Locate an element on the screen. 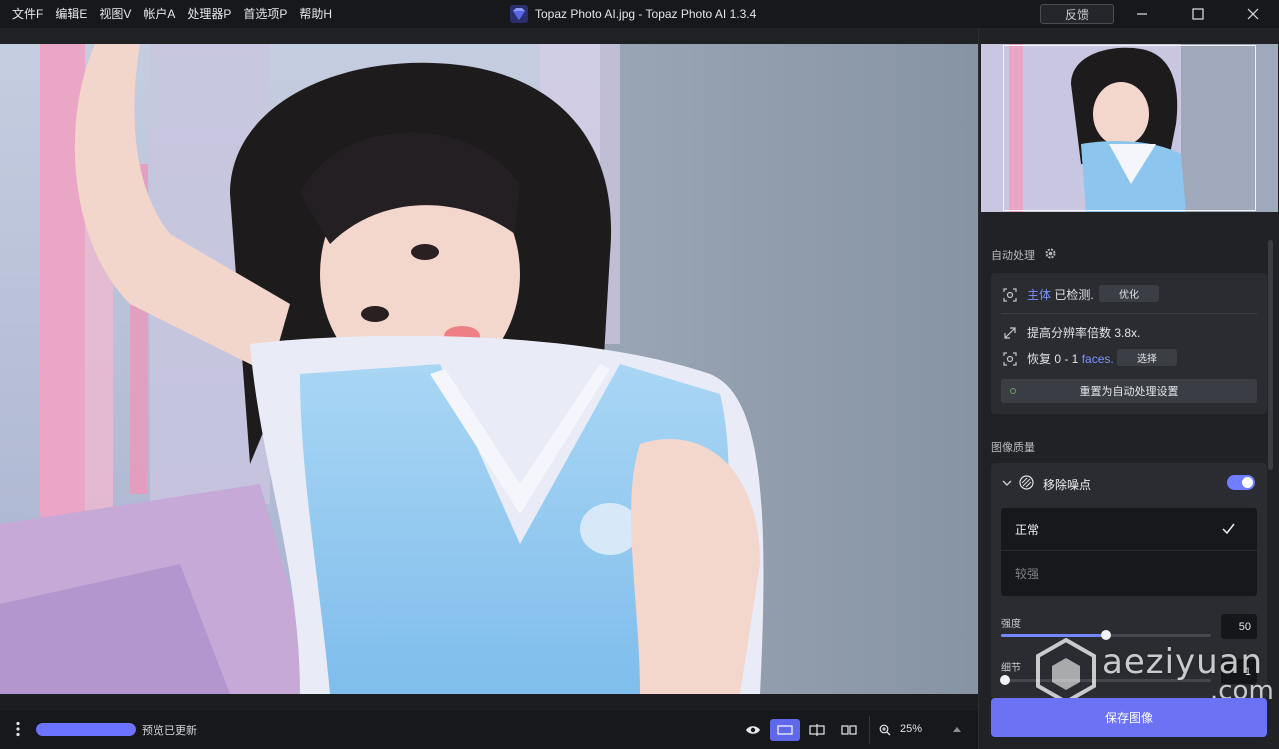  status-dot-icon is located at coordinates (1013, 391).